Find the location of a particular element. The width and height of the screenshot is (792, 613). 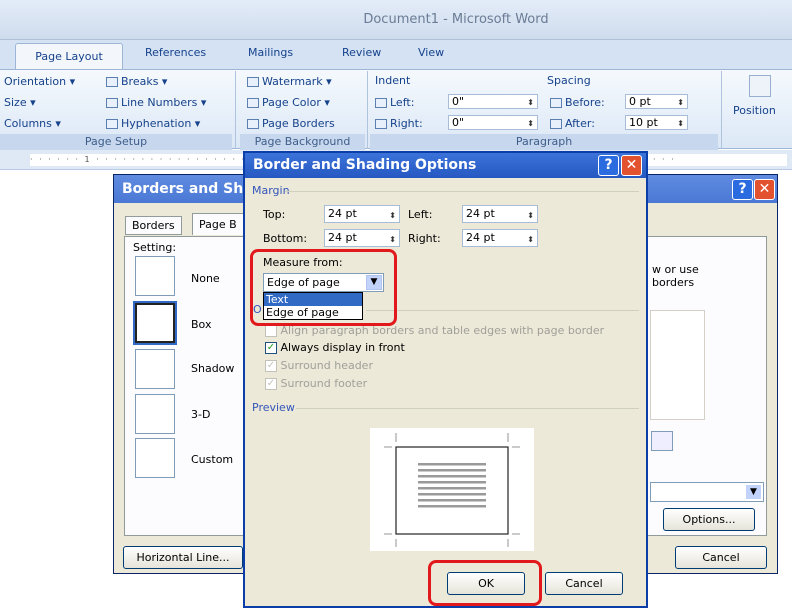

watermark-icon is located at coordinates (253, 82).